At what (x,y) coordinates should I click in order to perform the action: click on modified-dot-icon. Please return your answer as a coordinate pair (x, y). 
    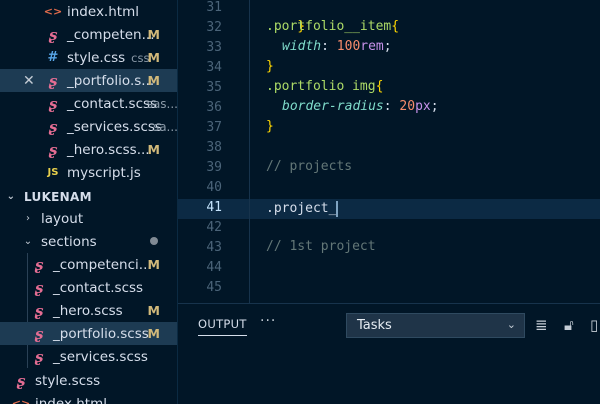
    Looking at the image, I should click on (154, 241).